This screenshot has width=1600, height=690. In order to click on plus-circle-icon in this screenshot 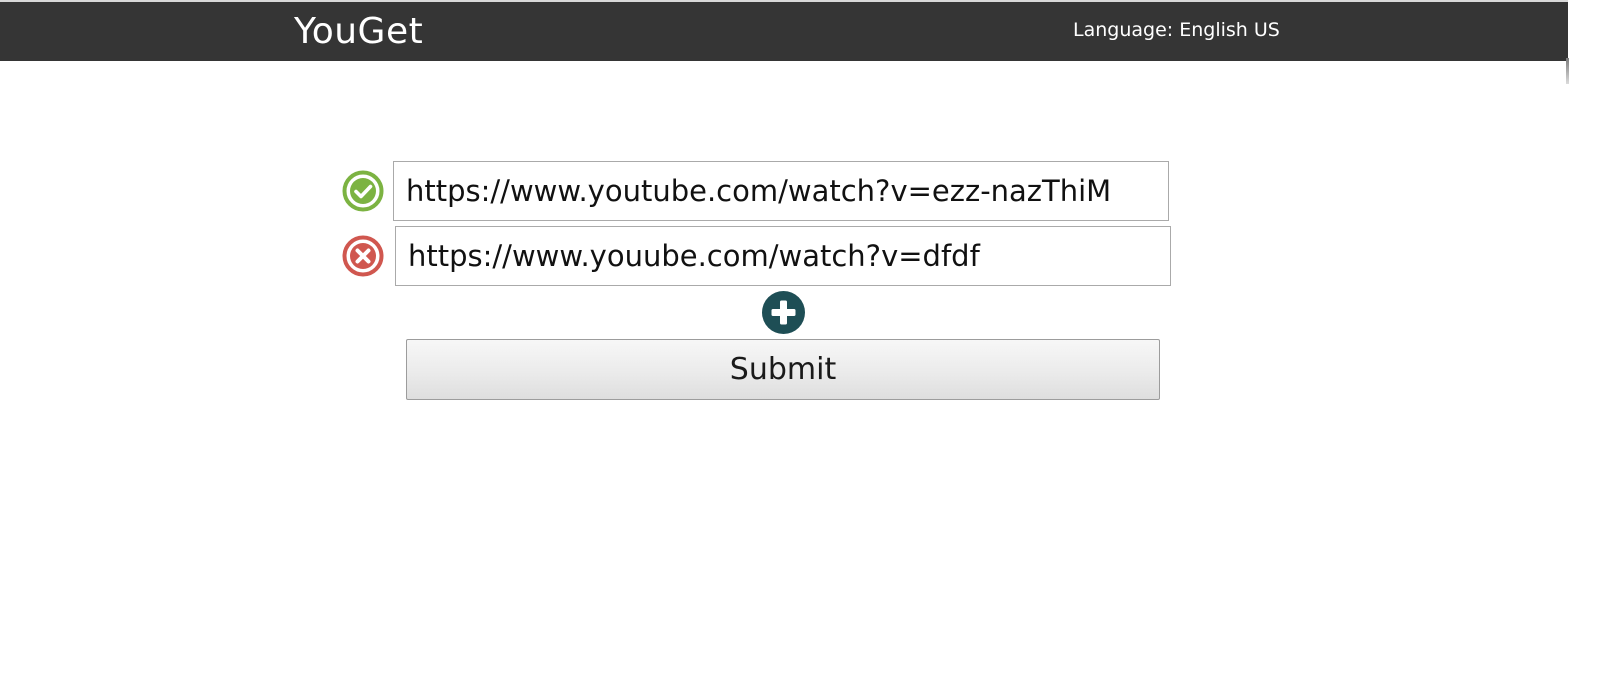, I will do `click(783, 312)`.